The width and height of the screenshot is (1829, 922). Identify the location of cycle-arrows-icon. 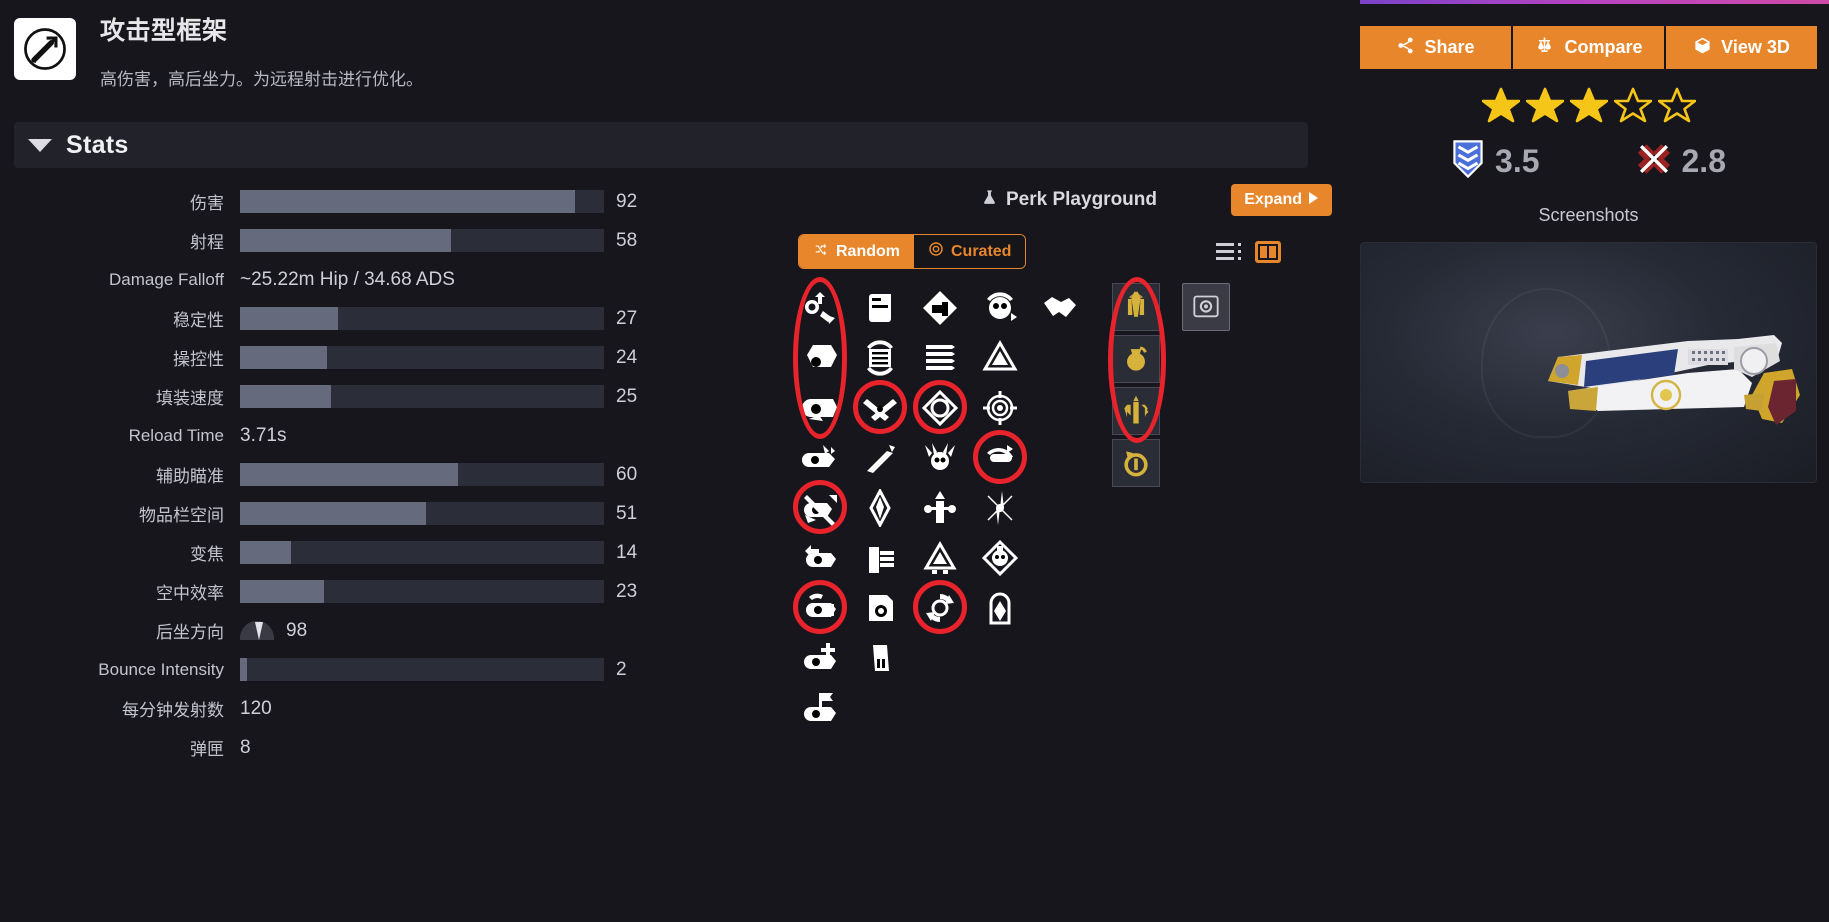
(940, 608).